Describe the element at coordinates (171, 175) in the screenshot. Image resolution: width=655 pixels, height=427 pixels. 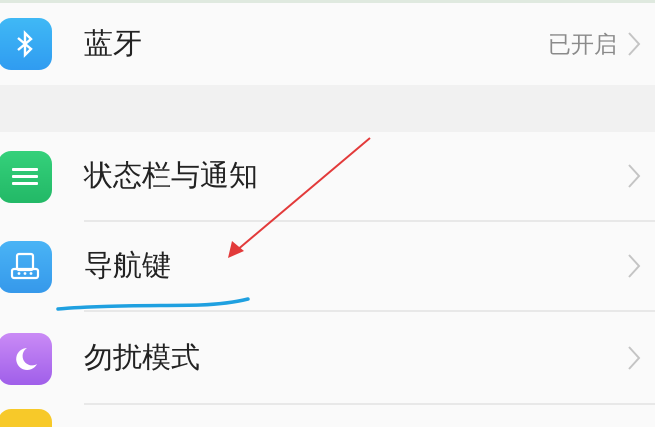
I see `row-label: 状态栏与通知` at that location.